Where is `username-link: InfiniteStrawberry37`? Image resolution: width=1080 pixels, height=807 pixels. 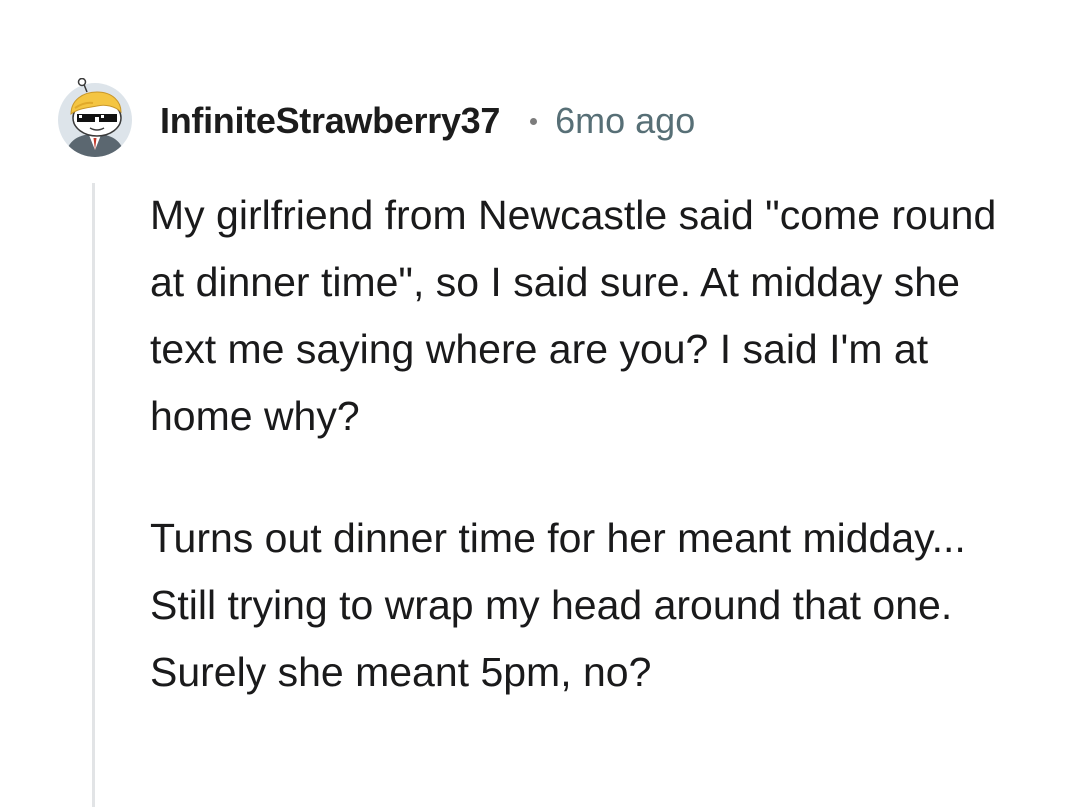 username-link: InfiniteStrawberry37 is located at coordinates (330, 121).